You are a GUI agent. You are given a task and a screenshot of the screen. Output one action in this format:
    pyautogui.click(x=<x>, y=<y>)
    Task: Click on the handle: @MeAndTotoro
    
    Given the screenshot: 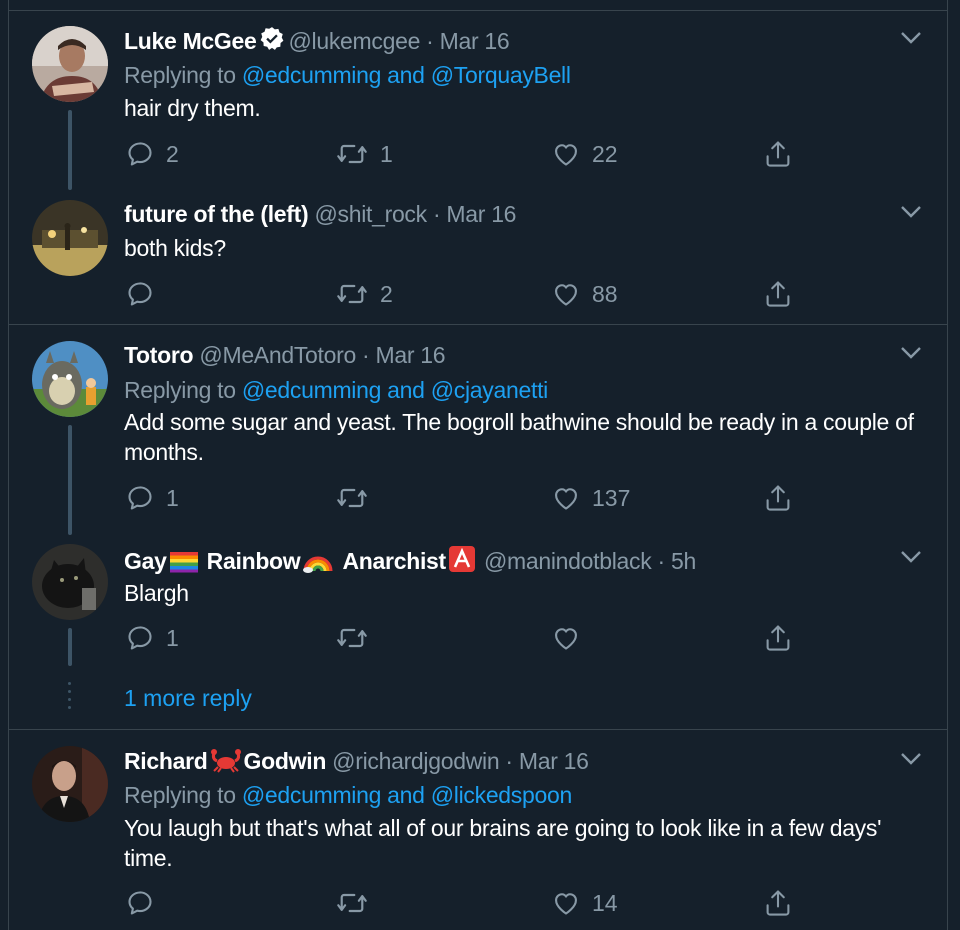 What is the action you would take?
    pyautogui.click(x=277, y=355)
    